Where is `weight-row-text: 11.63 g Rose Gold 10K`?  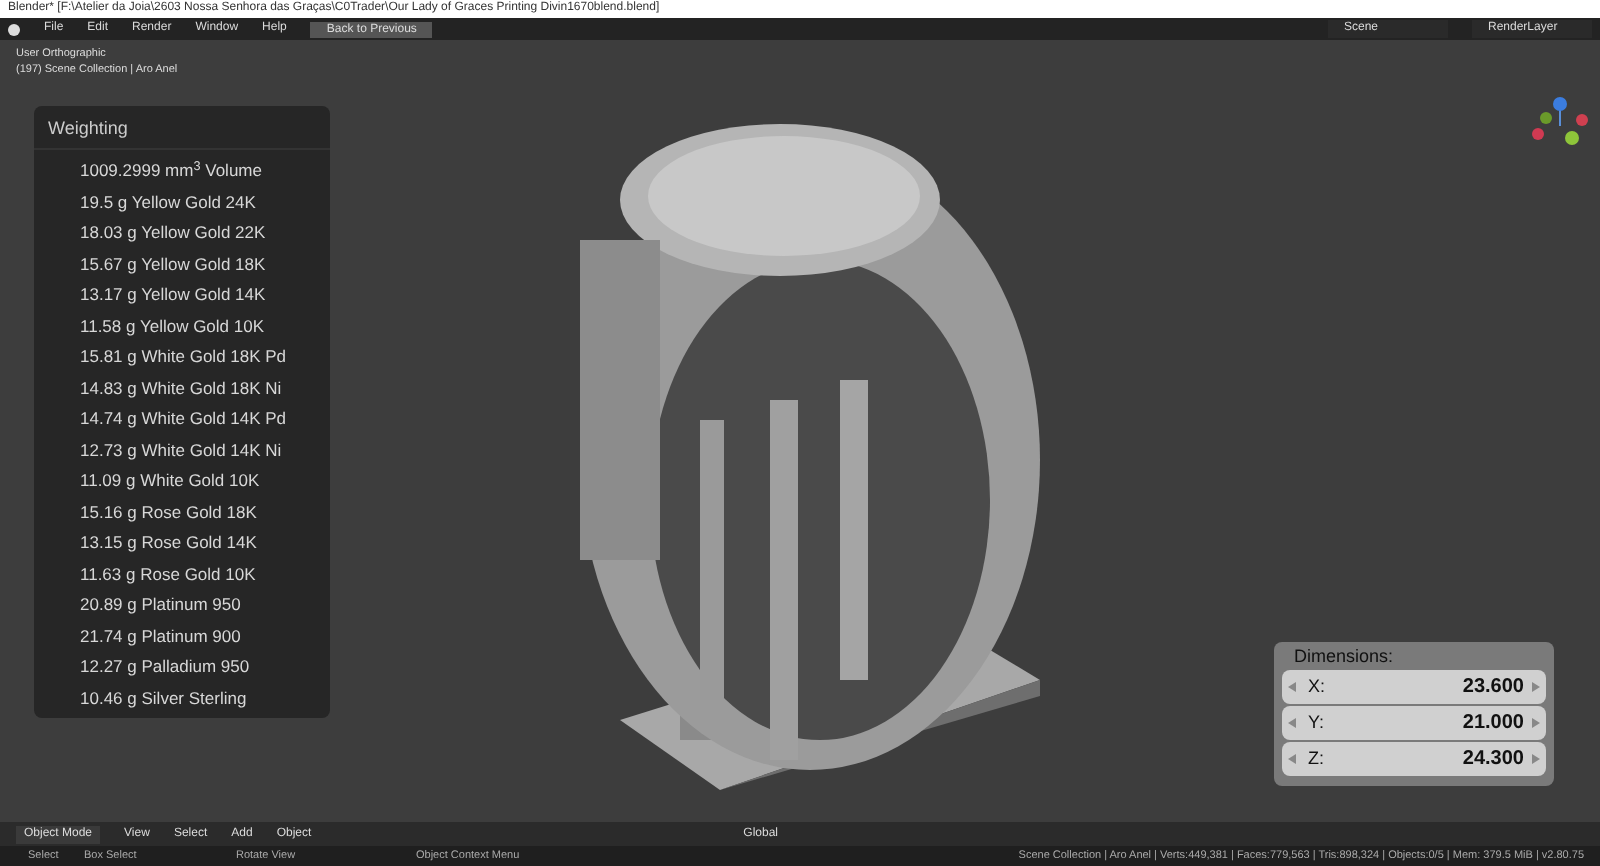
weight-row-text: 11.63 g Rose Gold 10K is located at coordinates (169, 574).